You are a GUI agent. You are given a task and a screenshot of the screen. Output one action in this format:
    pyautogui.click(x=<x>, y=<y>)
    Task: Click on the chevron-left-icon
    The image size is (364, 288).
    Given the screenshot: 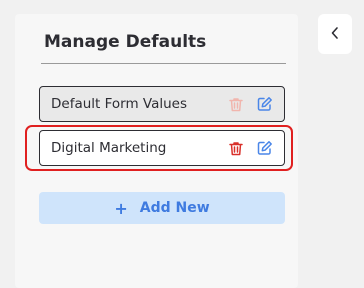 What is the action you would take?
    pyautogui.click(x=335, y=34)
    